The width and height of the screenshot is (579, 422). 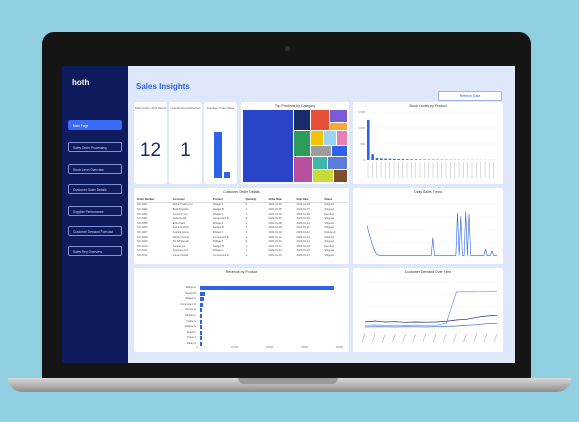 I want to click on y-tick-label: 0, so click(x=364, y=160).